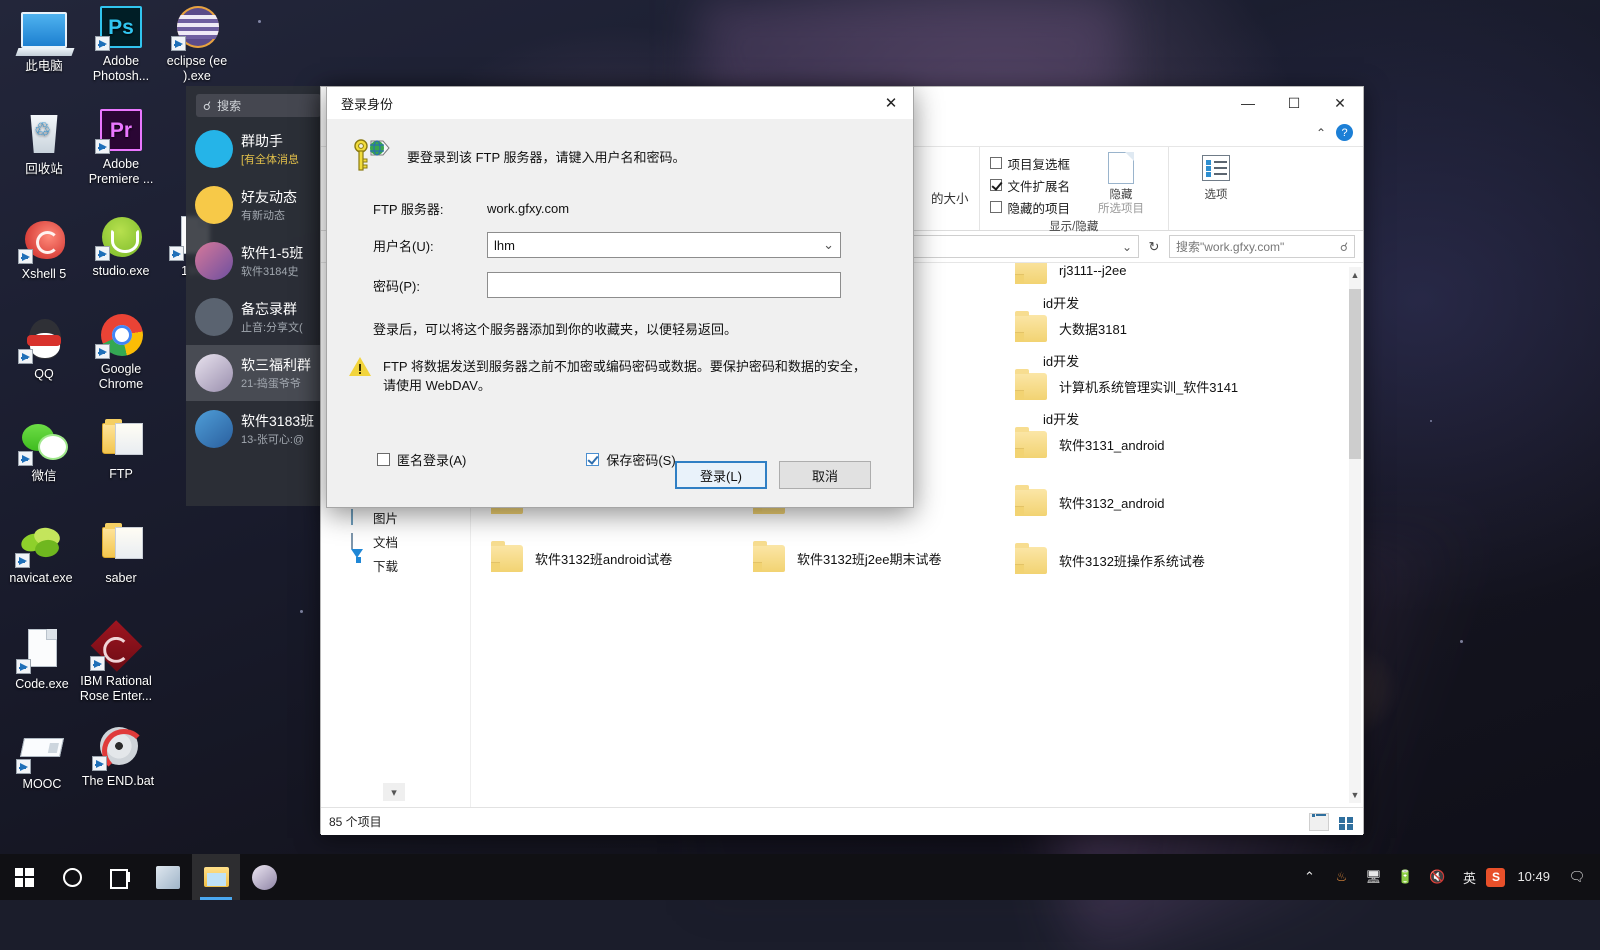 Image resolution: width=1600 pixels, height=950 pixels. Describe the element at coordinates (386, 518) in the screenshot. I see `nav-item-label: 图片` at that location.